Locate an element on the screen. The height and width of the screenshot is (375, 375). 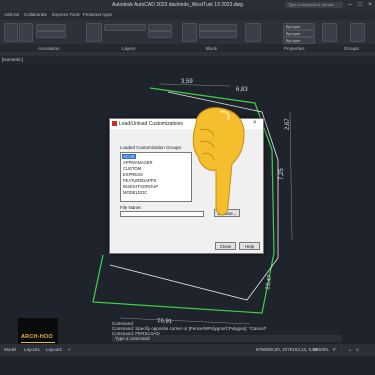
insert-block-button is located at coordinates (189, 32).